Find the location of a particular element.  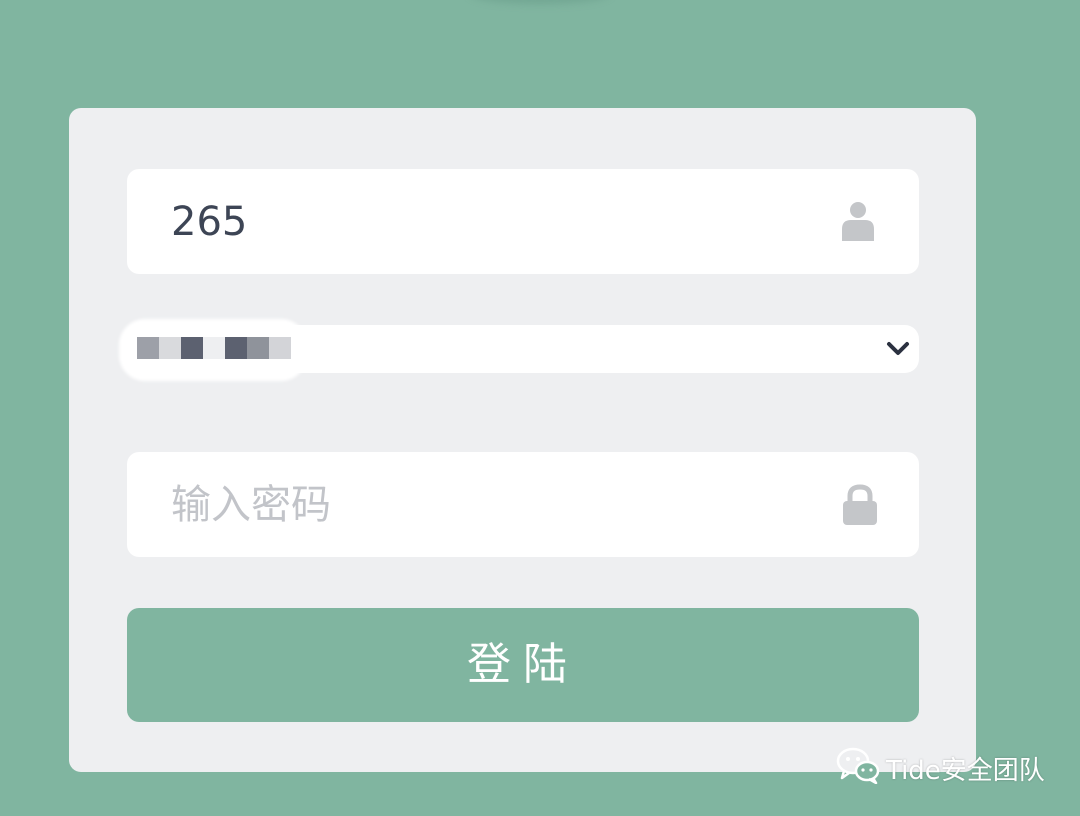

top-smudge is located at coordinates (540, 2).